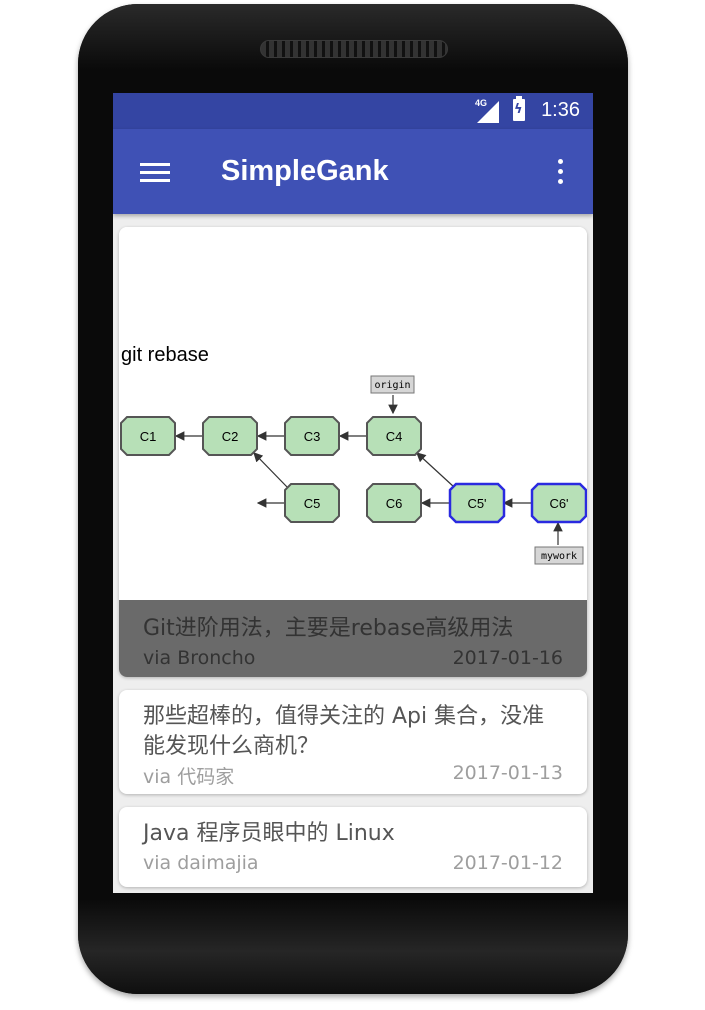 The width and height of the screenshot is (705, 1010). I want to click on svg-text: C5, so click(312, 503).